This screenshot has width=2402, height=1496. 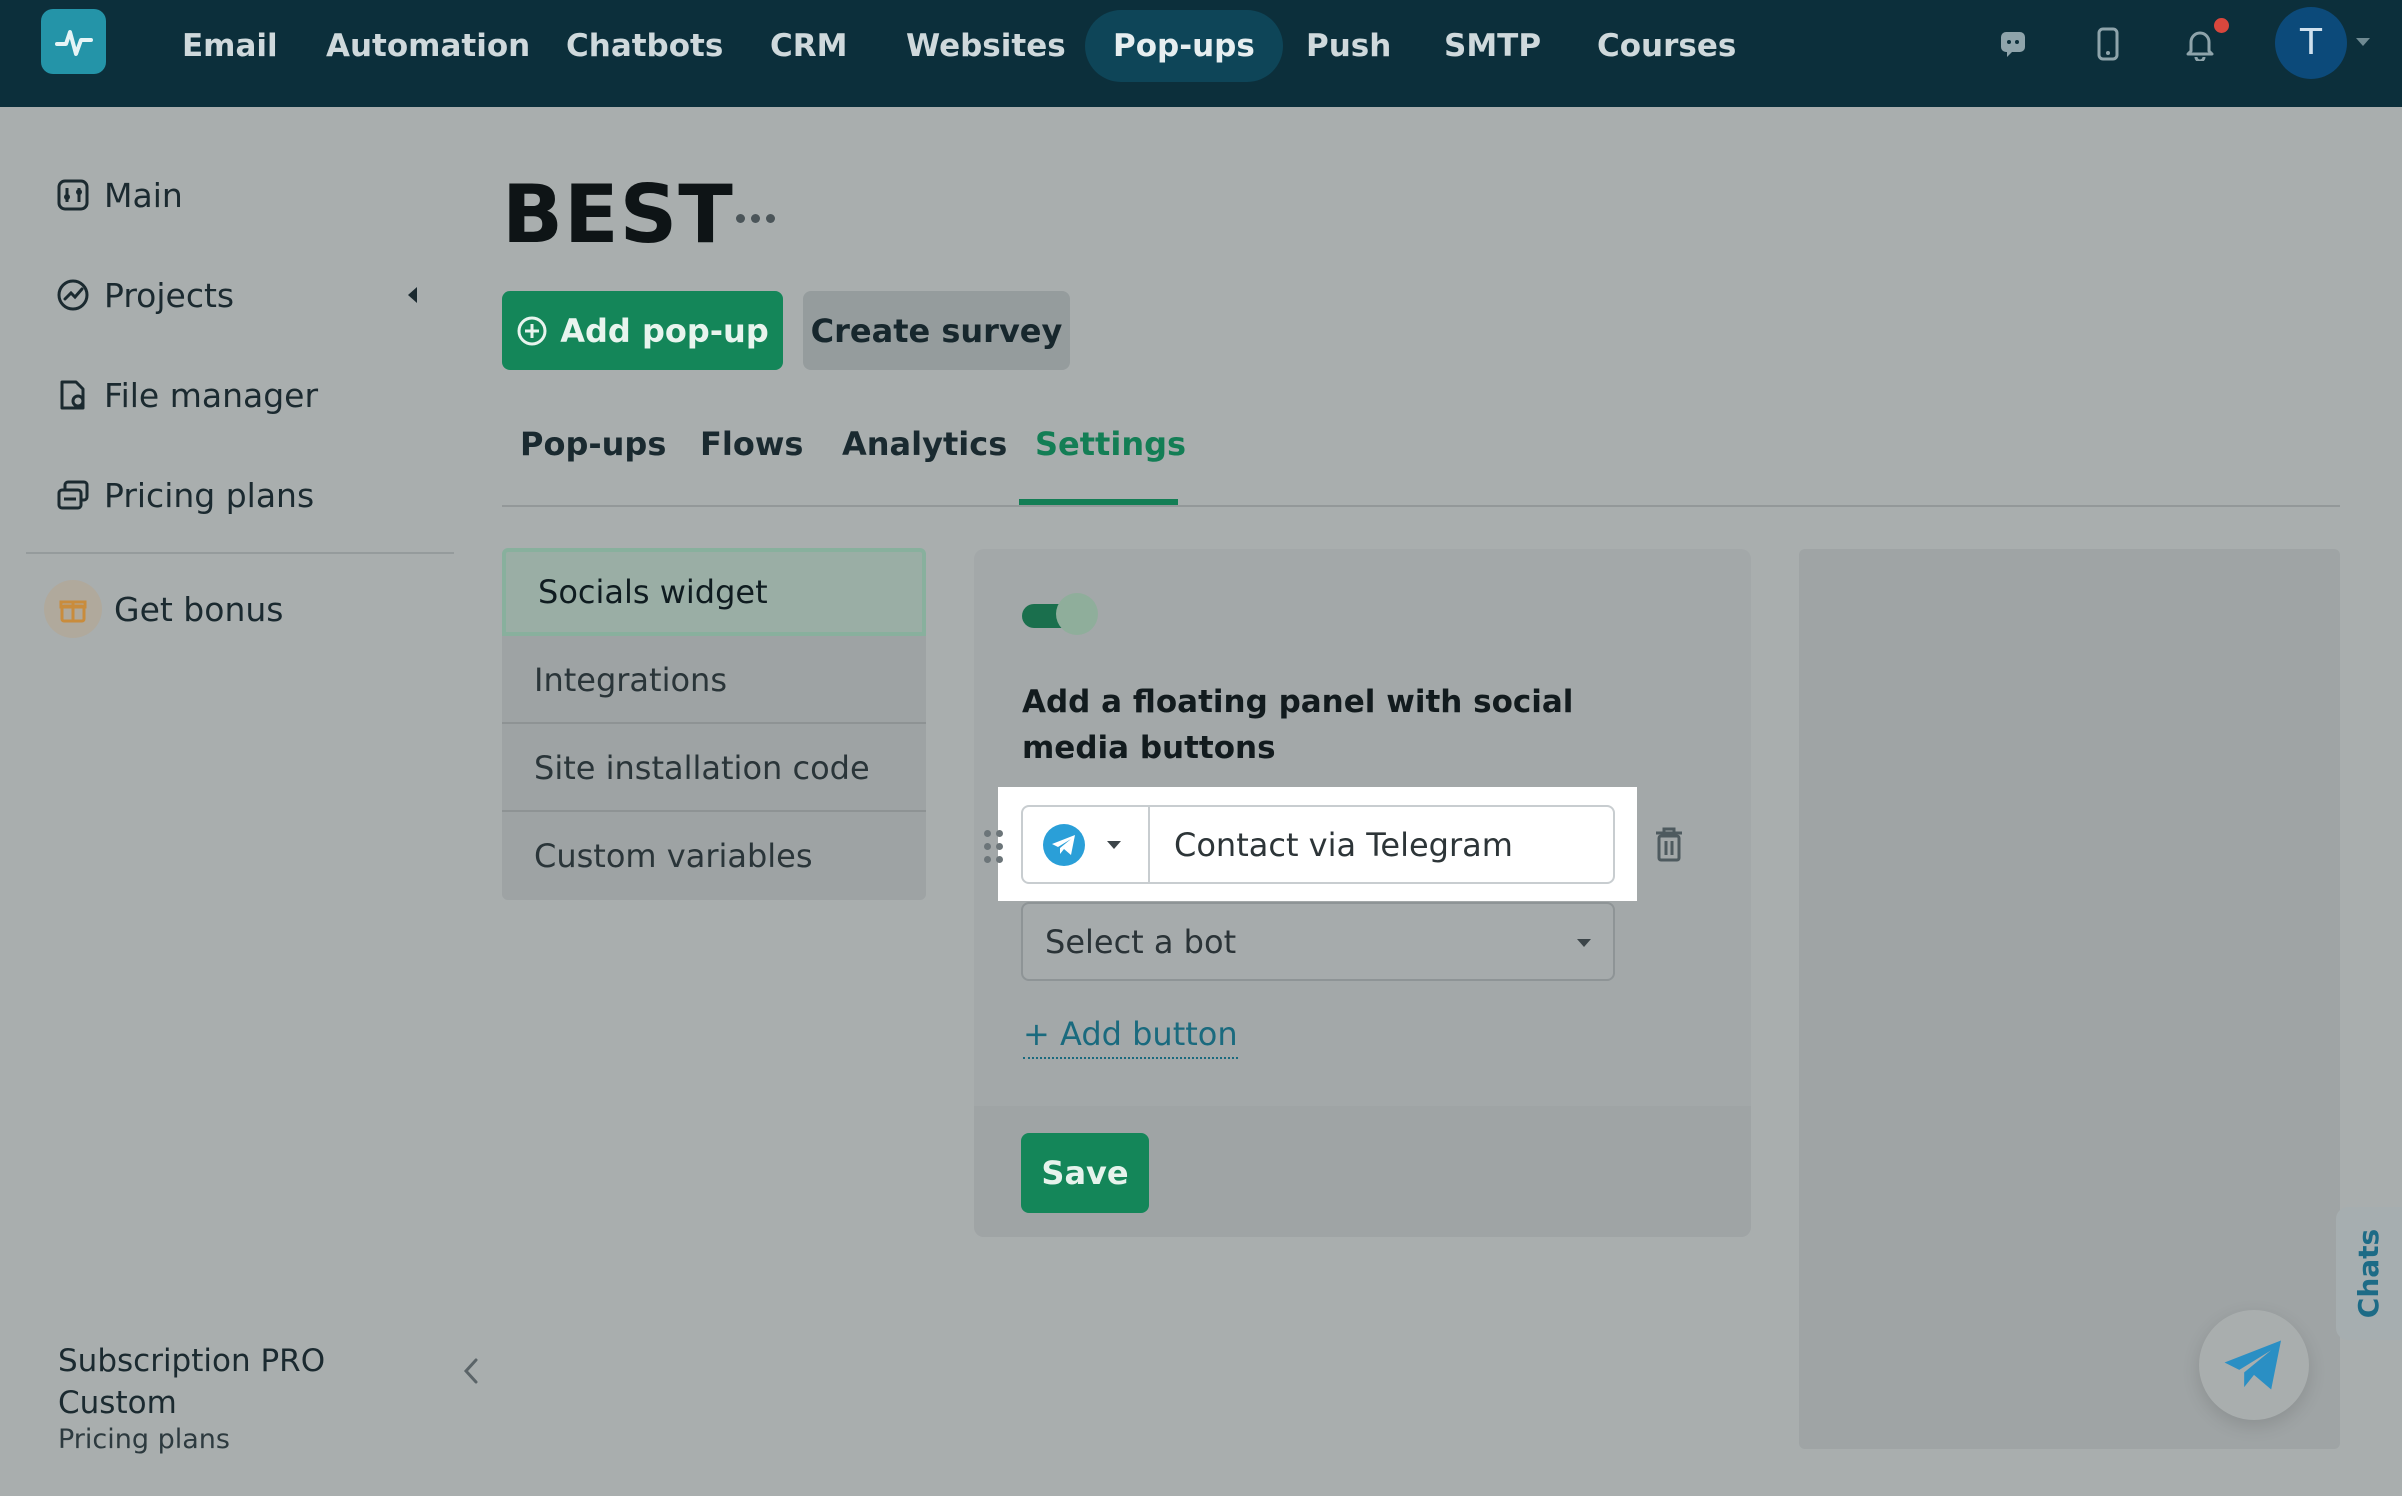 I want to click on sidebar-item-label: File manager, so click(x=211, y=395).